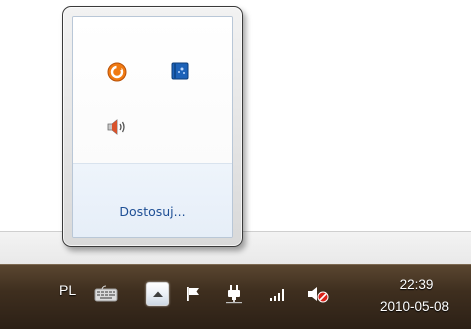 The width and height of the screenshot is (471, 329). I want to click on orange-app-icon, so click(117, 72).